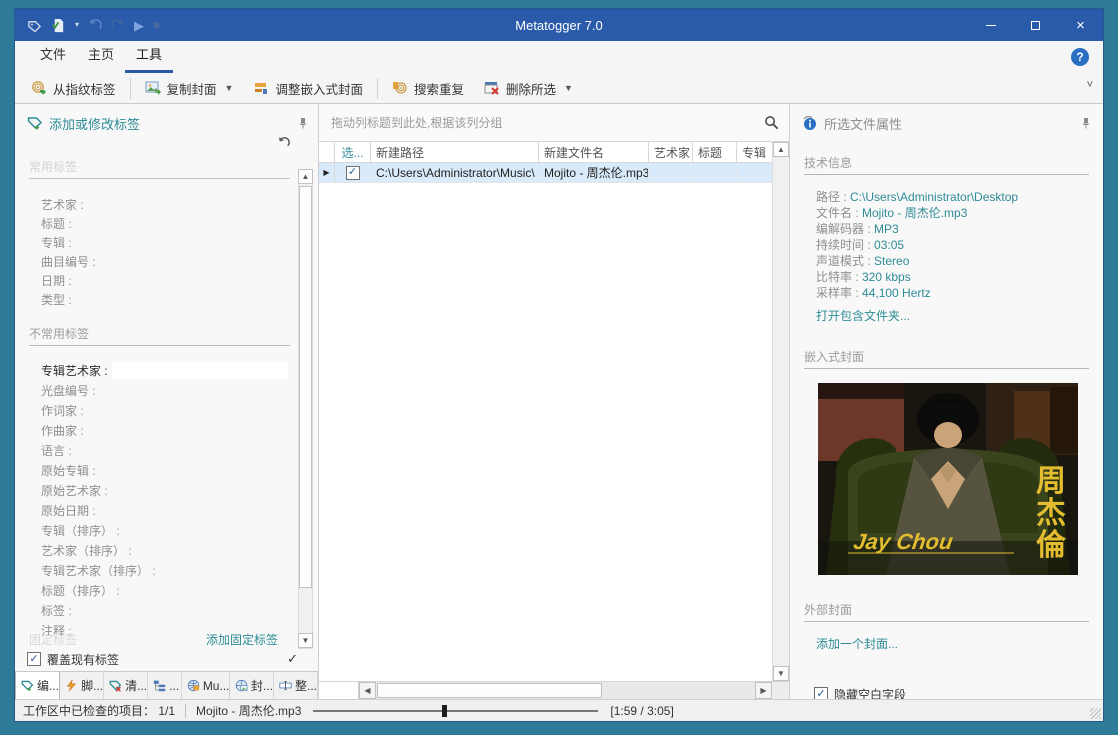  Describe the element at coordinates (139, 25) in the screenshot. I see `play-icon: ▶` at that location.